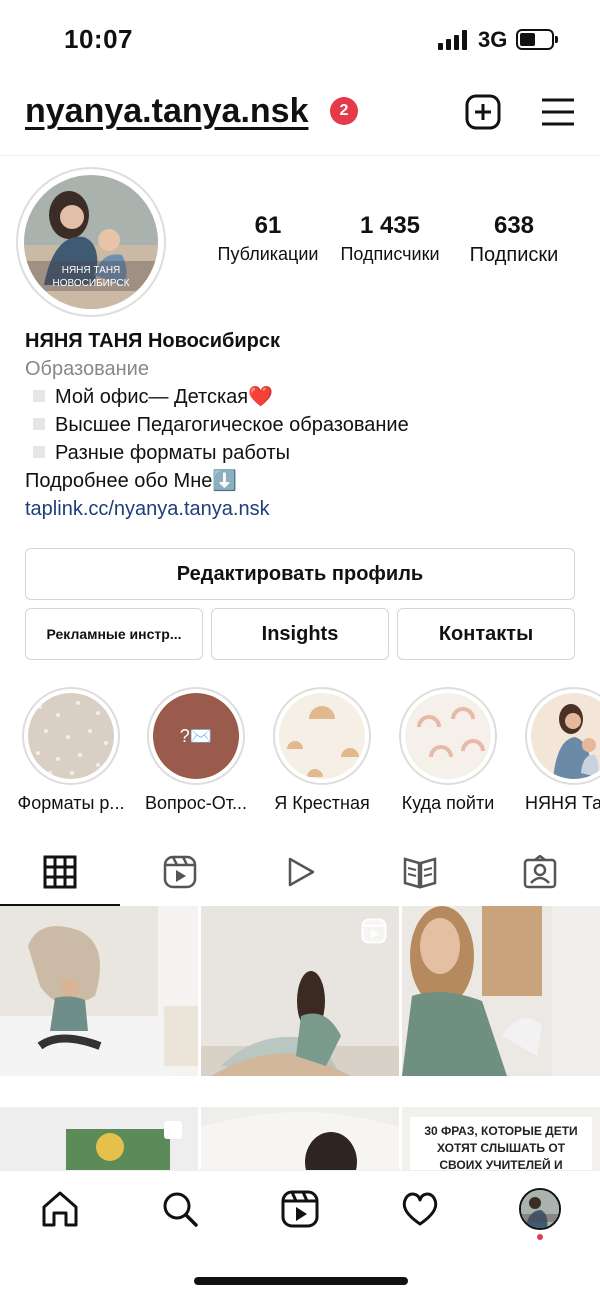  I want to click on profile-header: nyanya.tanya.nsk 2, so click(300, 118).